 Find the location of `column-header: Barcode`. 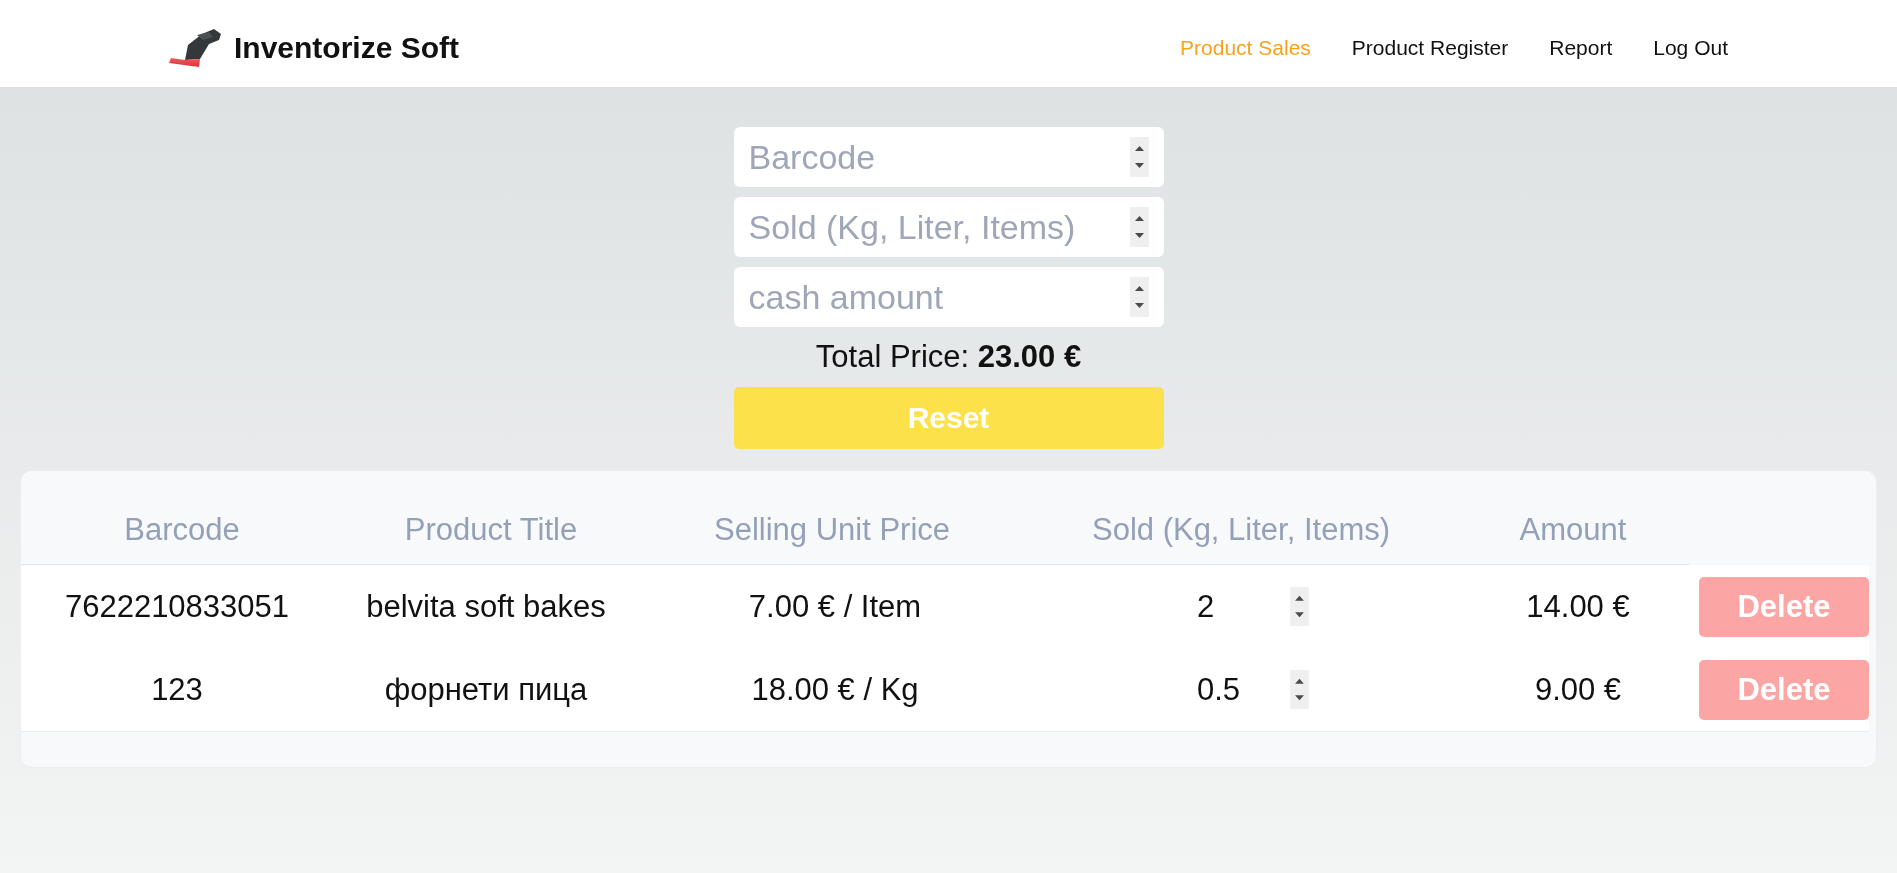

column-header: Barcode is located at coordinates (182, 530).